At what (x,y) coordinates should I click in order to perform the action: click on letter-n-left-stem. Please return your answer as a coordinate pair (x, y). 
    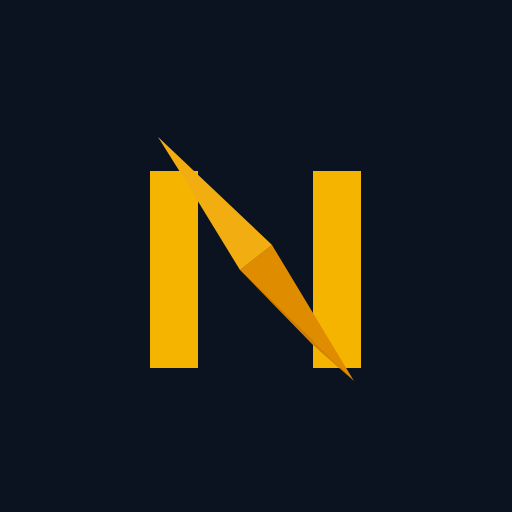
    Looking at the image, I should click on (174, 269).